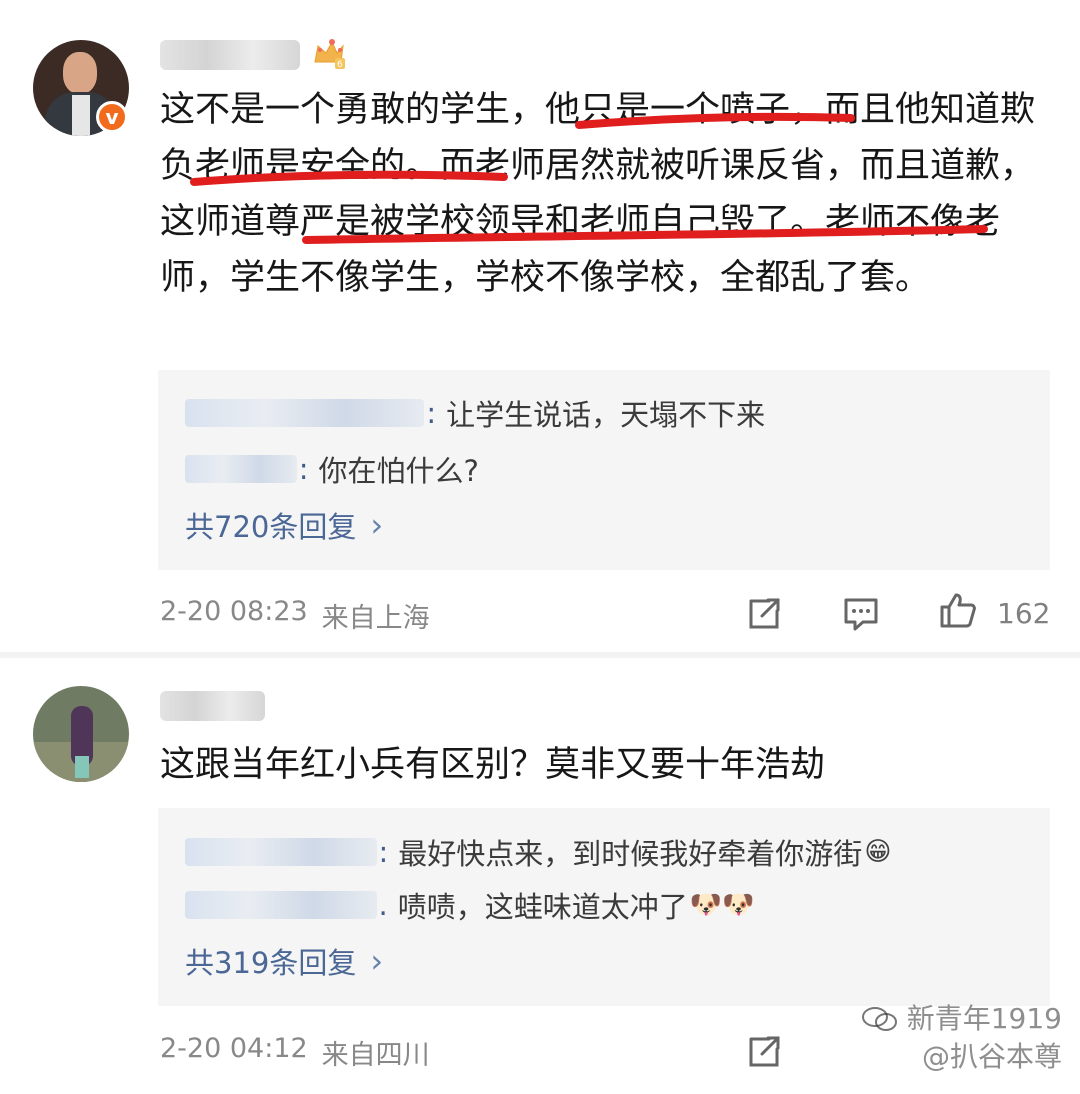 The image size is (1080, 1094). I want to click on view-replies-link: 共319条回复 ›, so click(284, 961).